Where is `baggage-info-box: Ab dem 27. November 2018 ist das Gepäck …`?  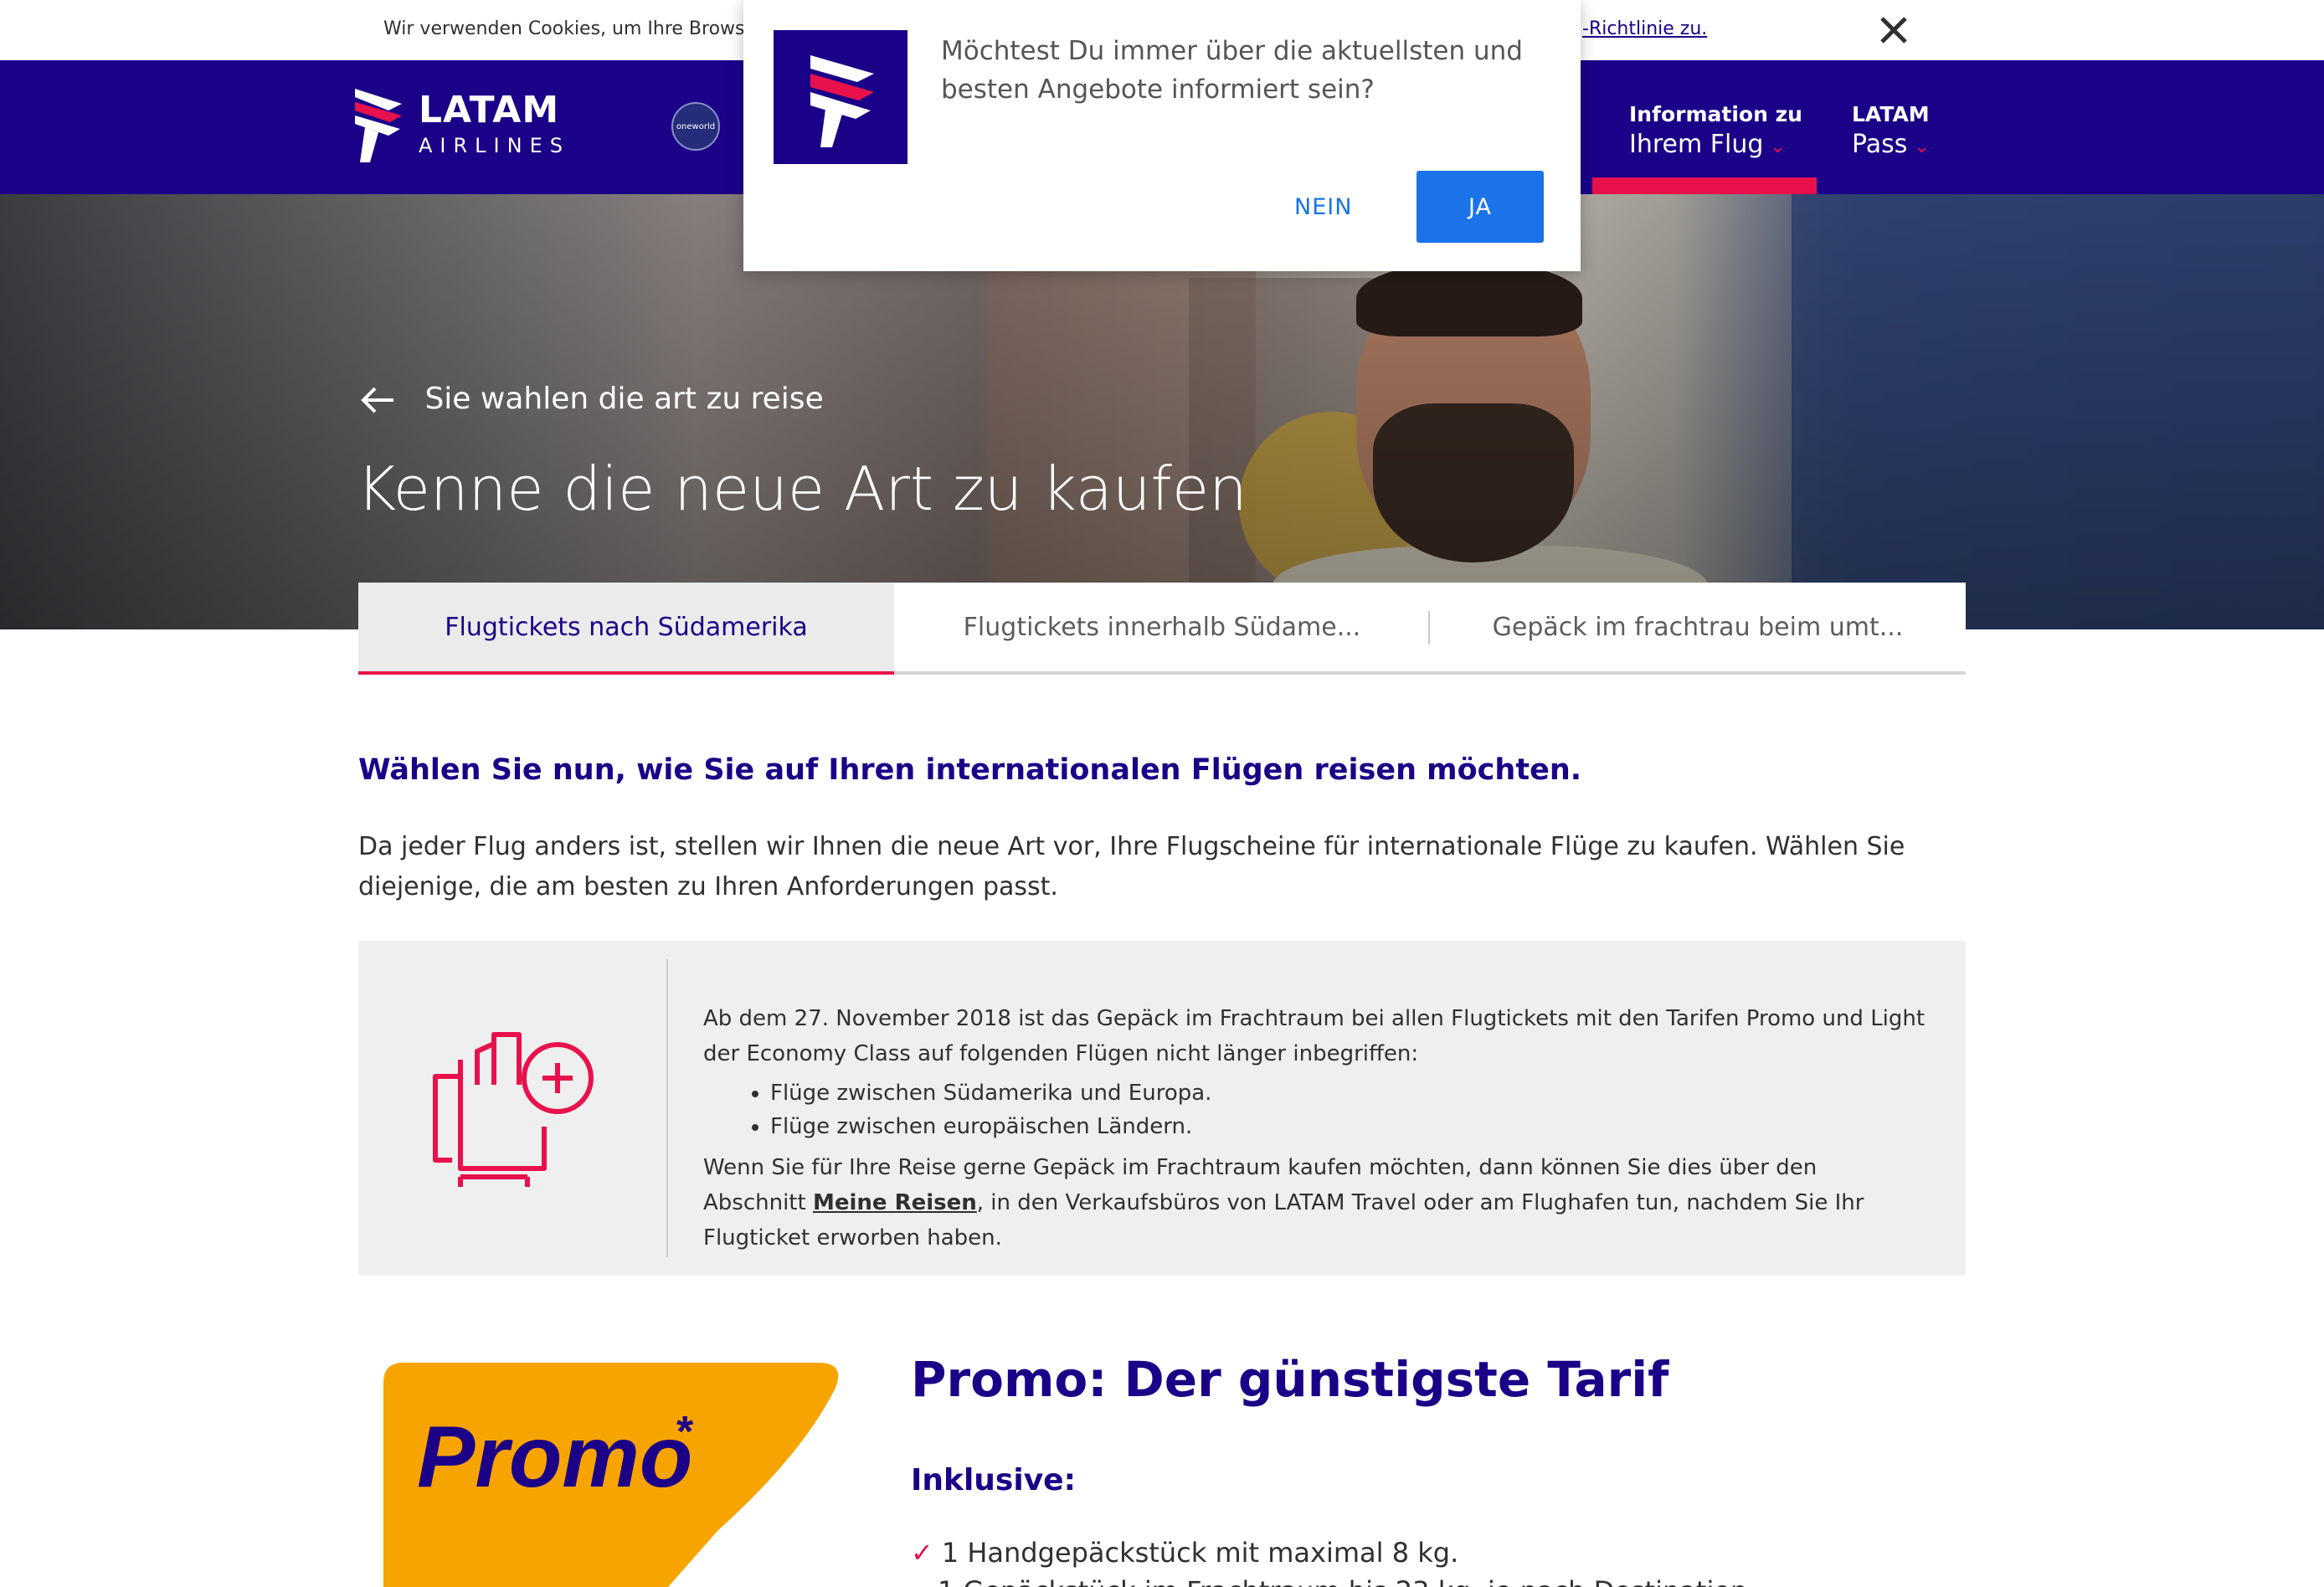 baggage-info-box: Ab dem 27. November 2018 ist das Gepäck … is located at coordinates (1162, 1109).